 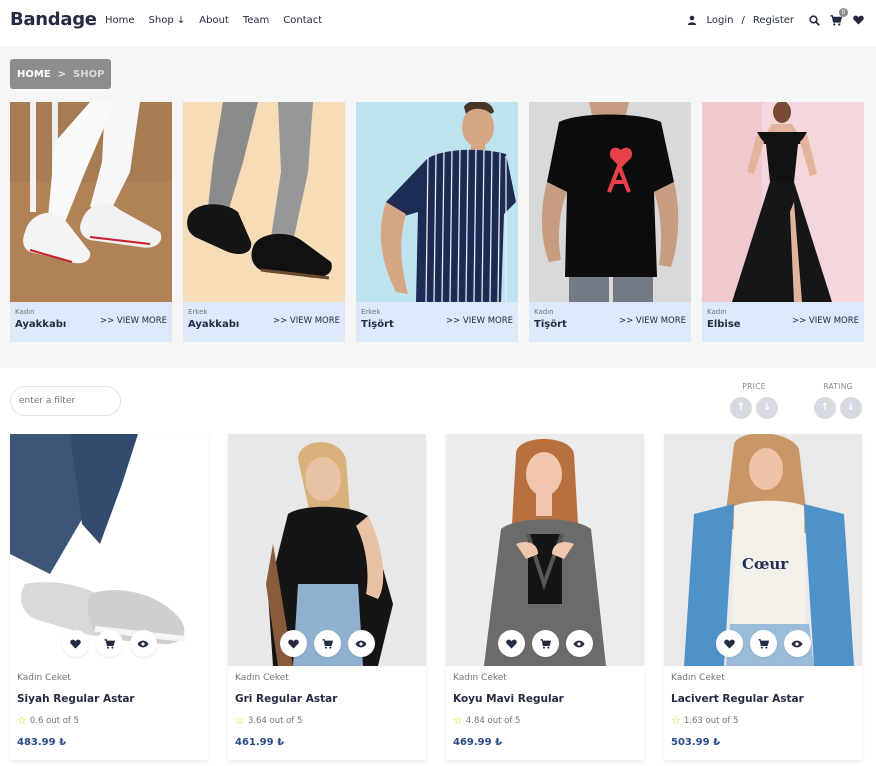 What do you see at coordinates (264, 322) in the screenshot?
I see `category-info: Erkek Ayakkabı >> VIEW MORE` at bounding box center [264, 322].